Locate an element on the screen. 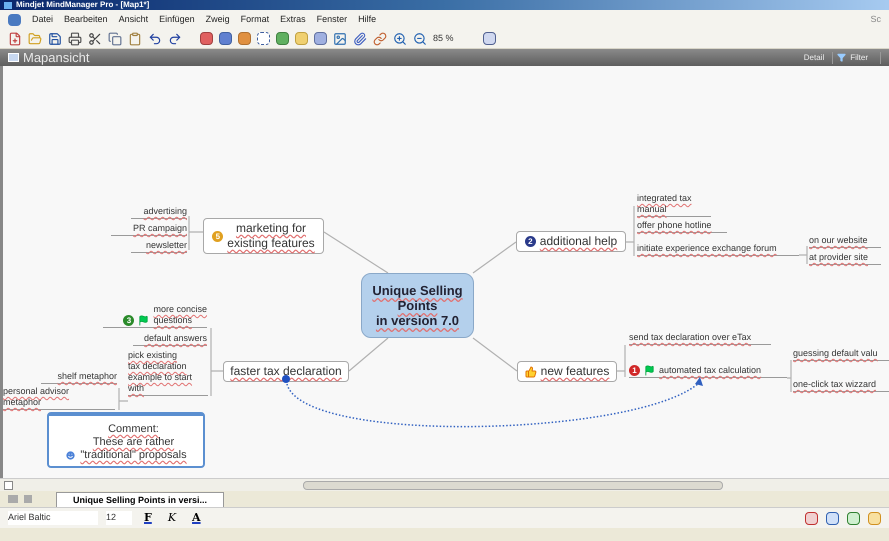  paperclip-icon is located at coordinates (360, 39).